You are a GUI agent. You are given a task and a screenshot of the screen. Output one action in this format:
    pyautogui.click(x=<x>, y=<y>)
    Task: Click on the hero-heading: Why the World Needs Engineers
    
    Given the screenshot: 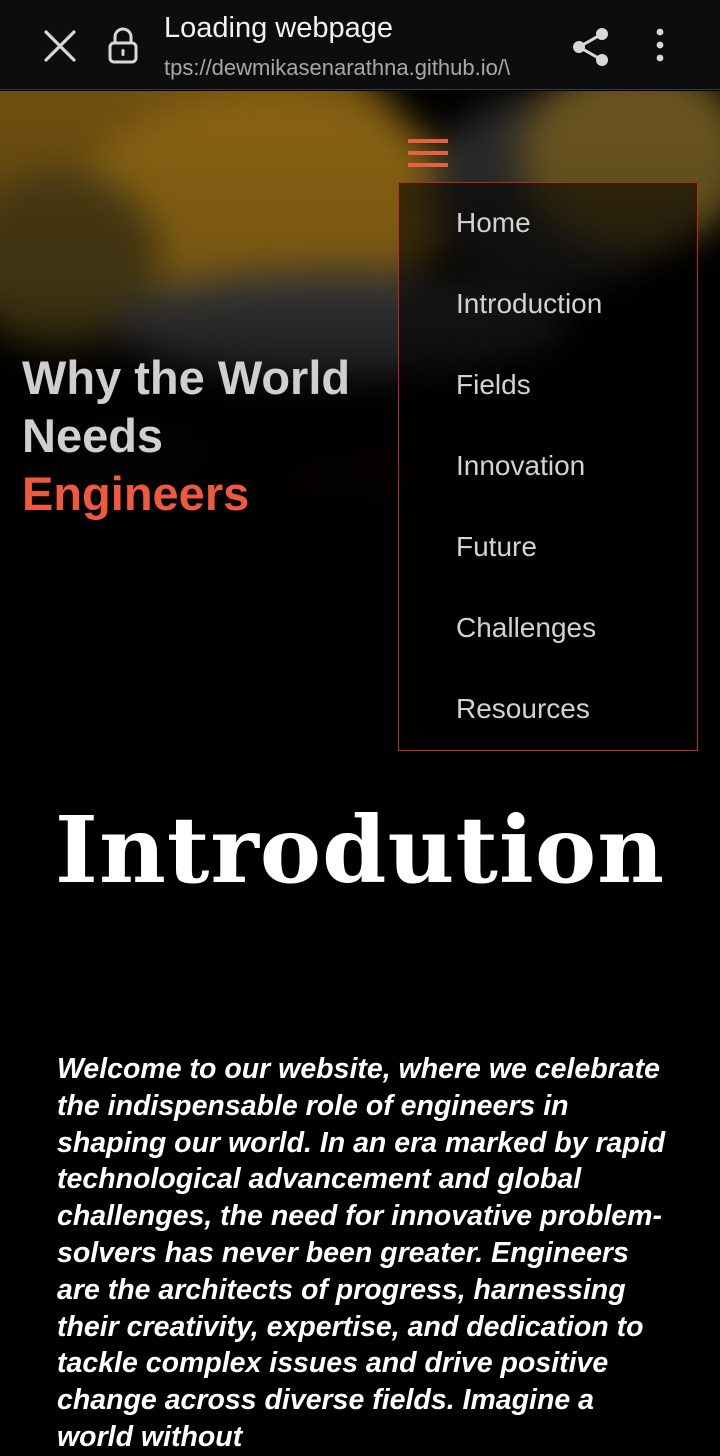 What is the action you would take?
    pyautogui.click(x=202, y=436)
    